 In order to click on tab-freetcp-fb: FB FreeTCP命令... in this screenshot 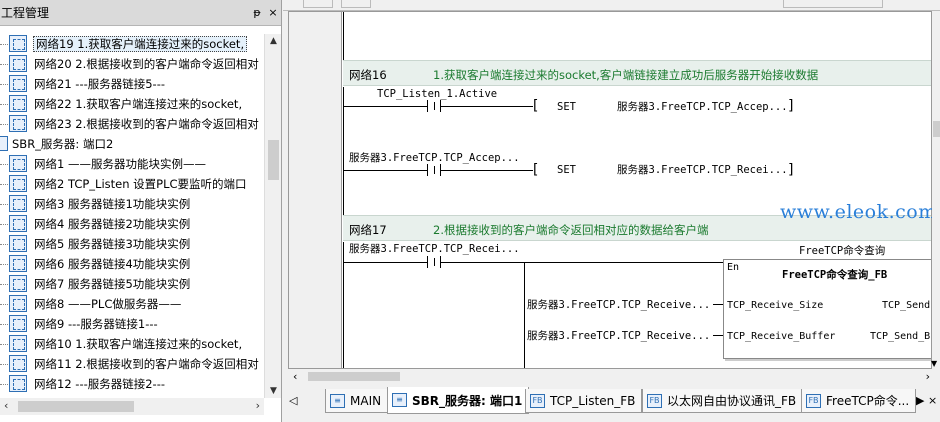, I will do `click(859, 401)`.